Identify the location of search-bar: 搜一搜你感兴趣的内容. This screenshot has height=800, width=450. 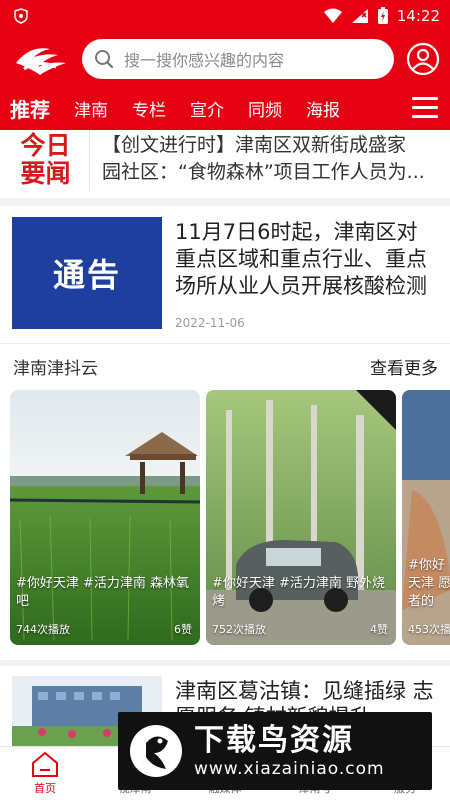
(238, 59).